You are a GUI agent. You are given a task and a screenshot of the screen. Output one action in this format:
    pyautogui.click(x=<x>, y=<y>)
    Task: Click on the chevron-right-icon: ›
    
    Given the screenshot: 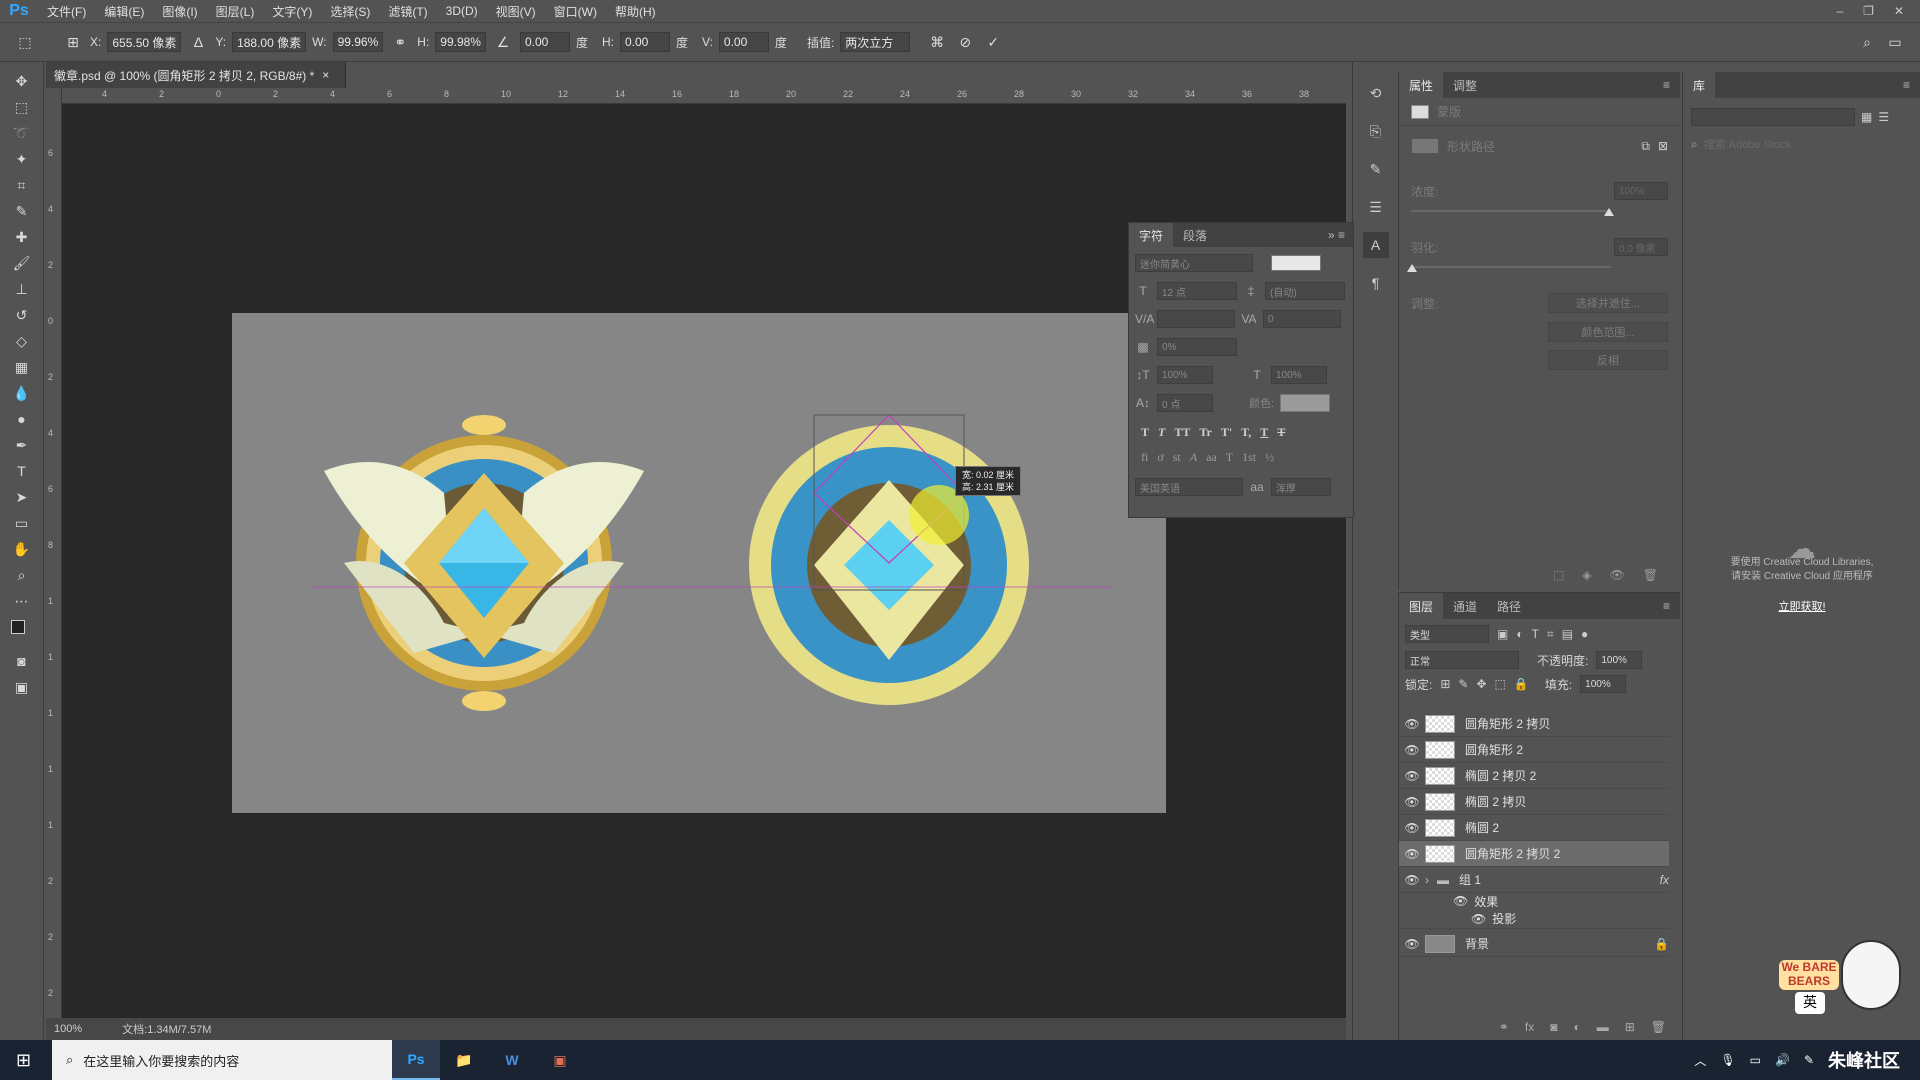 What is the action you would take?
    pyautogui.click(x=1431, y=880)
    